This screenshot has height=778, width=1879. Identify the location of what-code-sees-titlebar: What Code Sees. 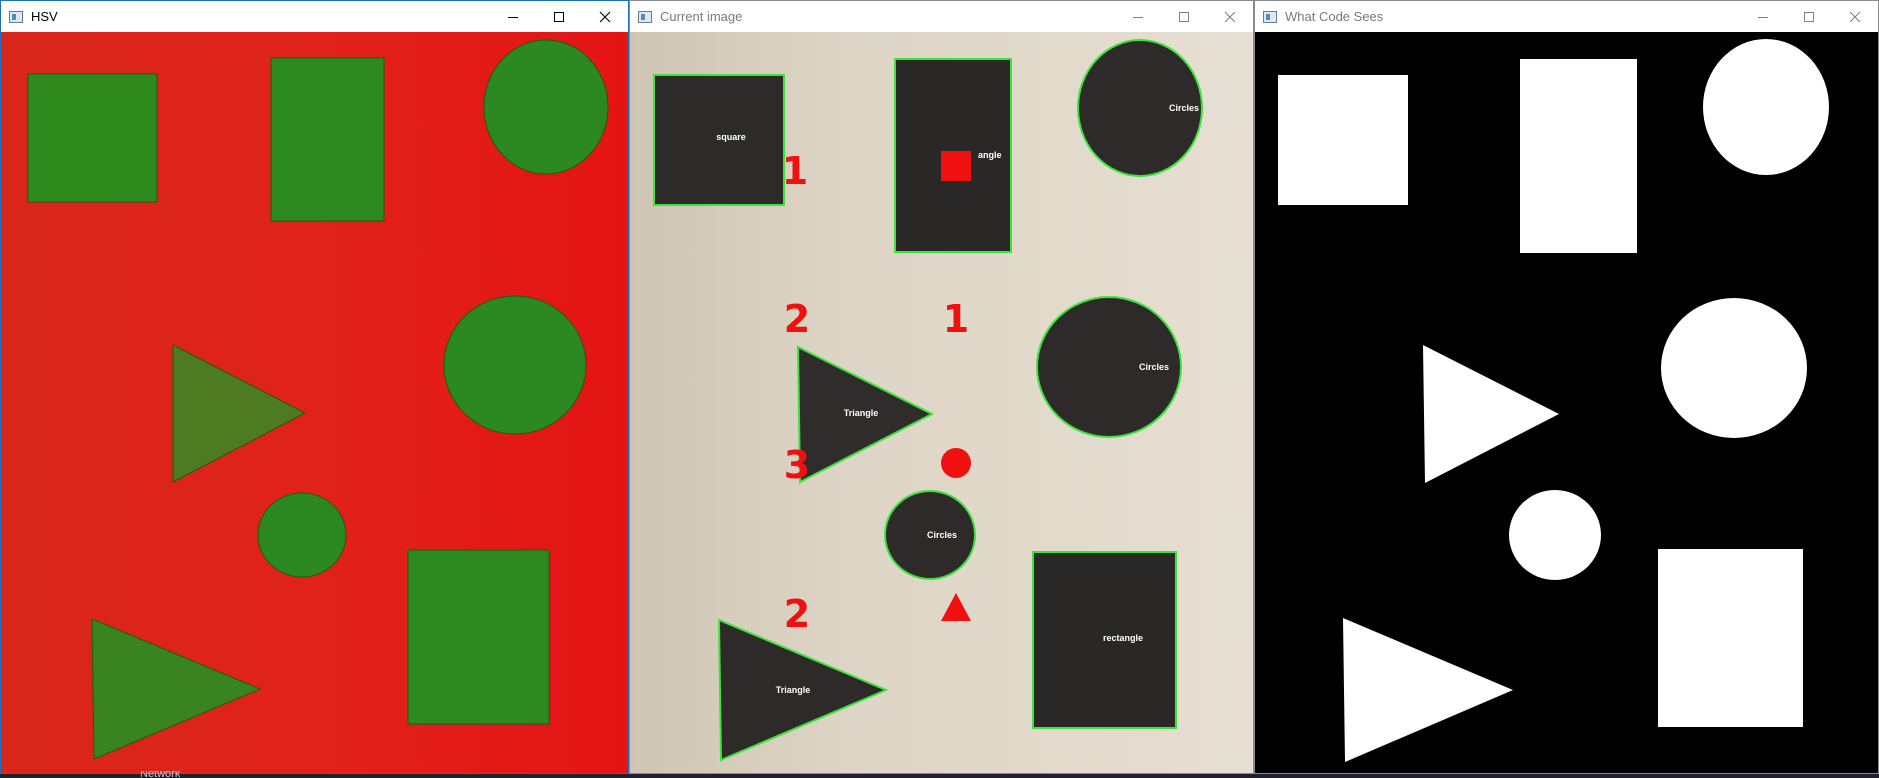
(1566, 16).